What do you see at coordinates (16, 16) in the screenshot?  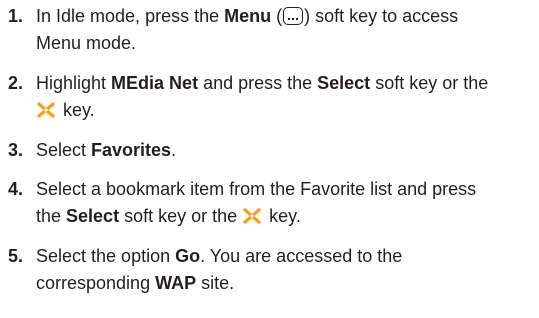 I see `step-number: 1.` at bounding box center [16, 16].